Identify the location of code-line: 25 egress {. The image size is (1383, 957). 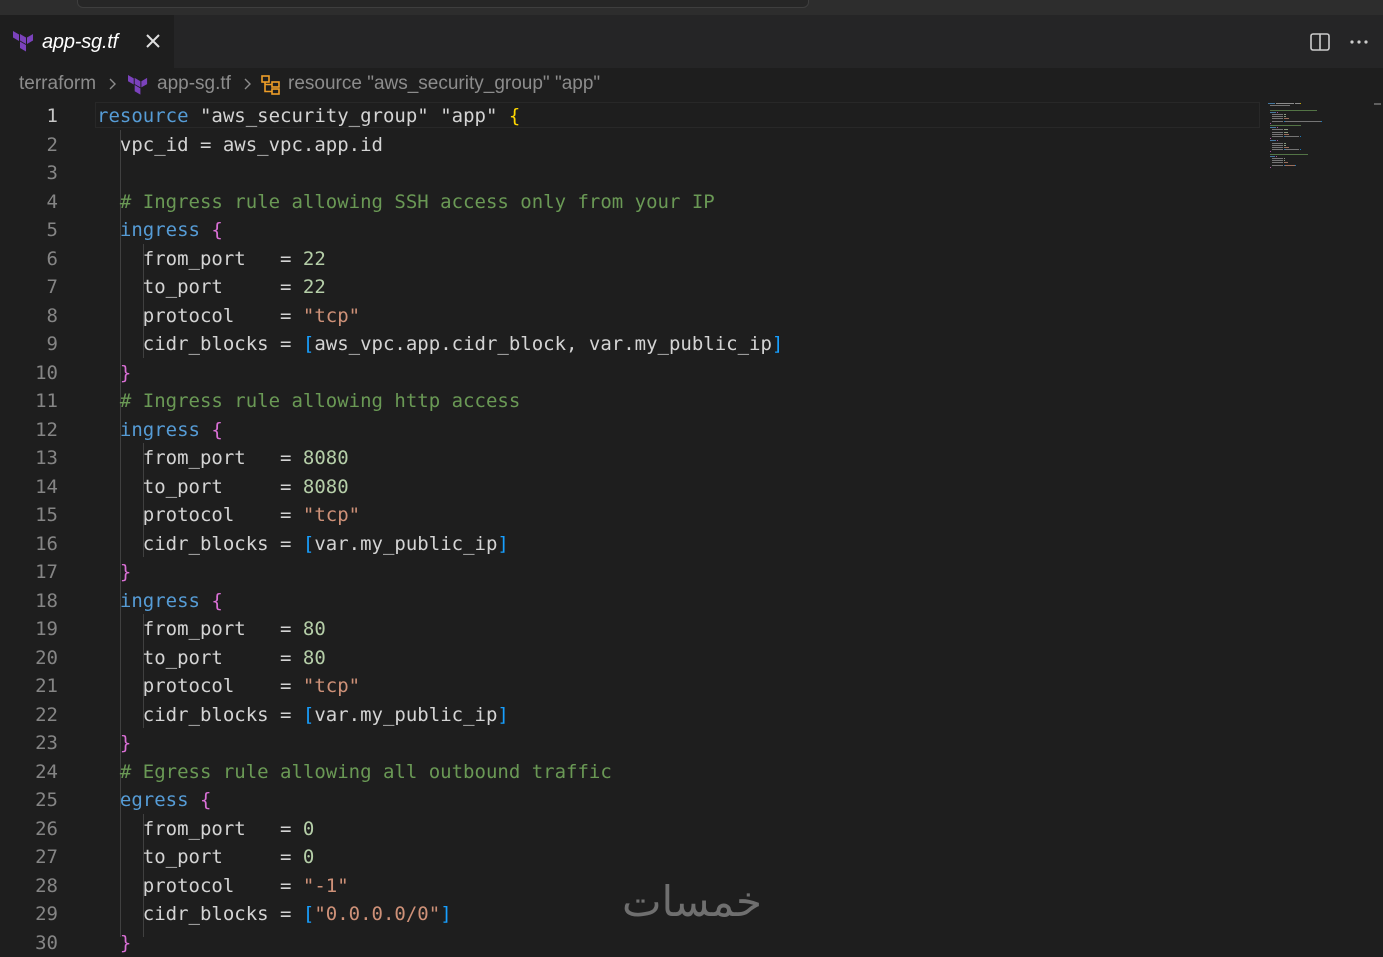
(691, 800).